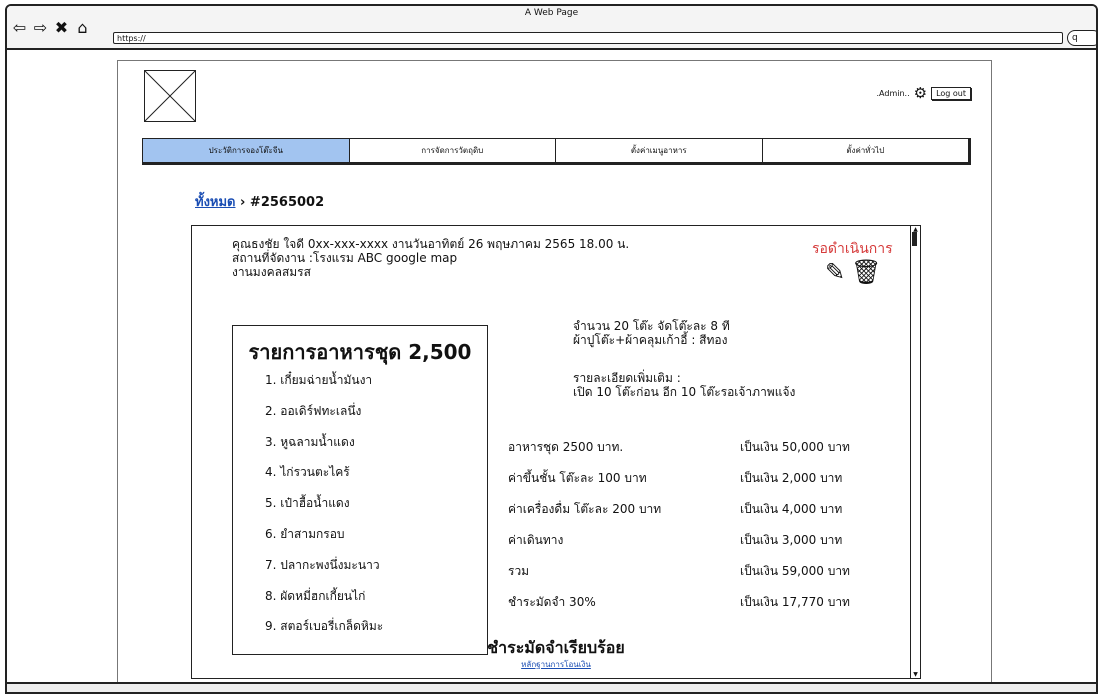 Image resolution: width=1103 pixels, height=696 pixels. Describe the element at coordinates (271, 272) in the screenshot. I see `booking-event-type: งานมงคลสมรส` at that location.